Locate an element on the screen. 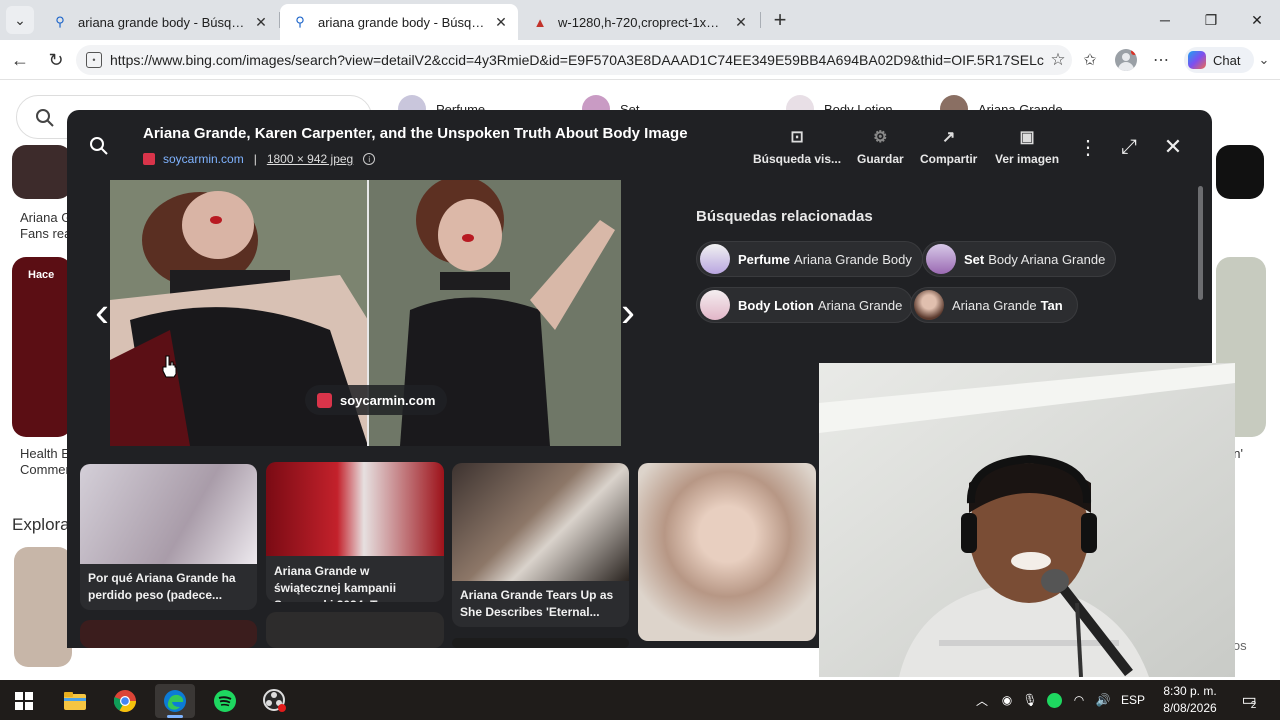 This screenshot has height=720, width=1280. image-source-line: soycarmin.com | 1800 × 942 jpeg i is located at coordinates (259, 159).